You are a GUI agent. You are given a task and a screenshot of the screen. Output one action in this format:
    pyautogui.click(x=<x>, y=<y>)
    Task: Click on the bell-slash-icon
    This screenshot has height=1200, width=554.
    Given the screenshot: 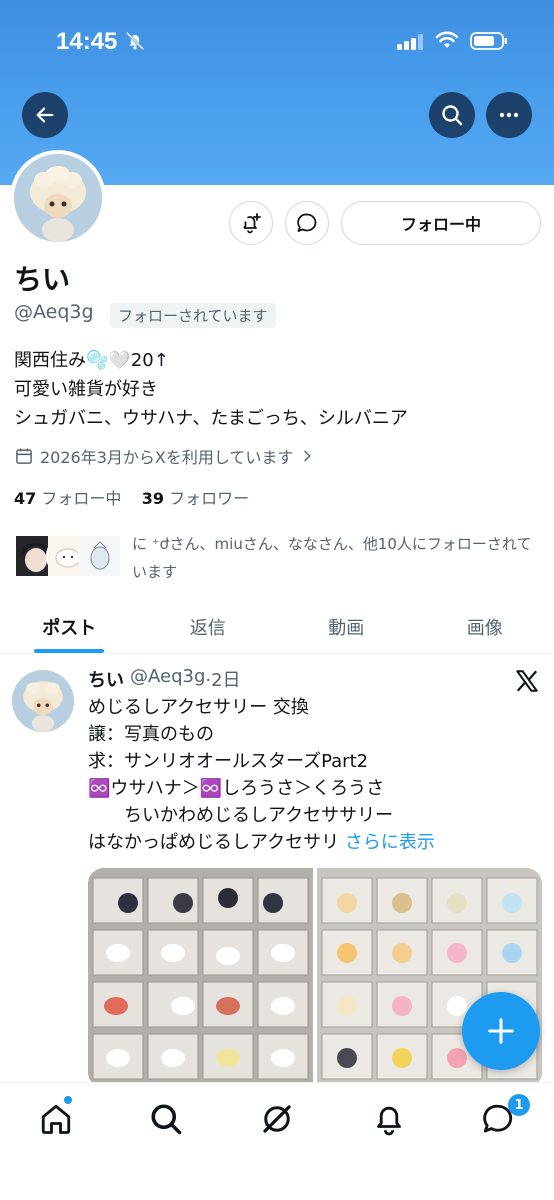 What is the action you would take?
    pyautogui.click(x=135, y=41)
    